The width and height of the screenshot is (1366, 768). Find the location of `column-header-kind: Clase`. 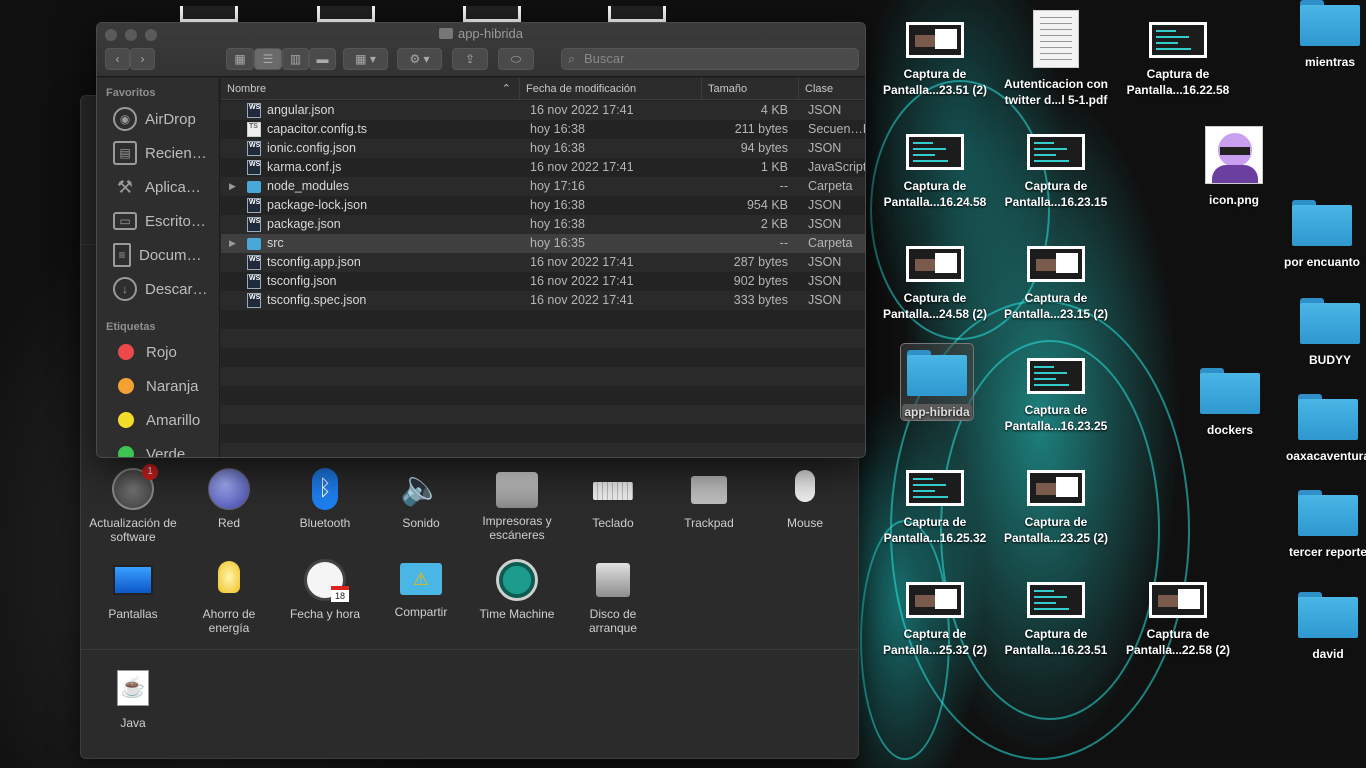

column-header-kind: Clase is located at coordinates (832, 89).